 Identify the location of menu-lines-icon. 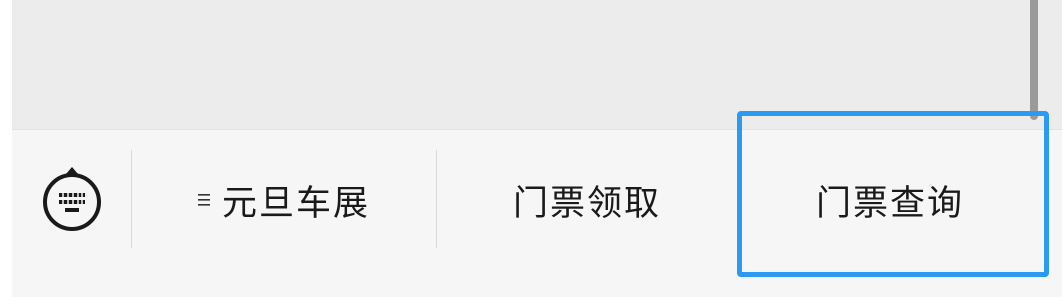
(203, 200).